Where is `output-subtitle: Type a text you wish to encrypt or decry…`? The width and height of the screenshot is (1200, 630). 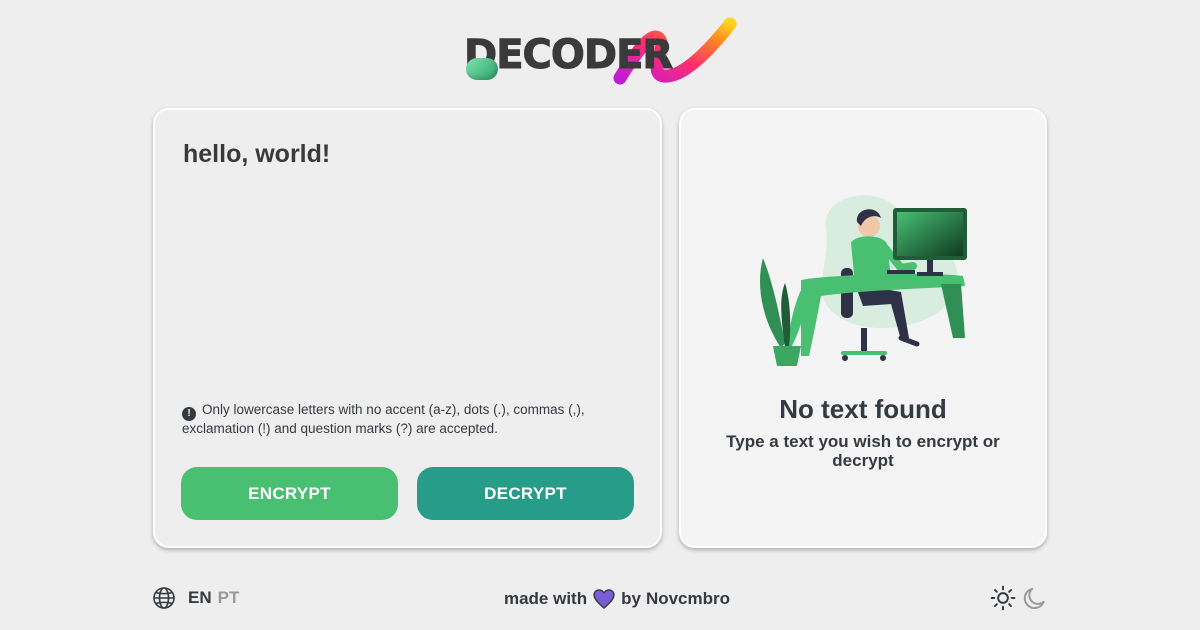
output-subtitle: Type a text you wish to encrypt or decry… is located at coordinates (863, 451).